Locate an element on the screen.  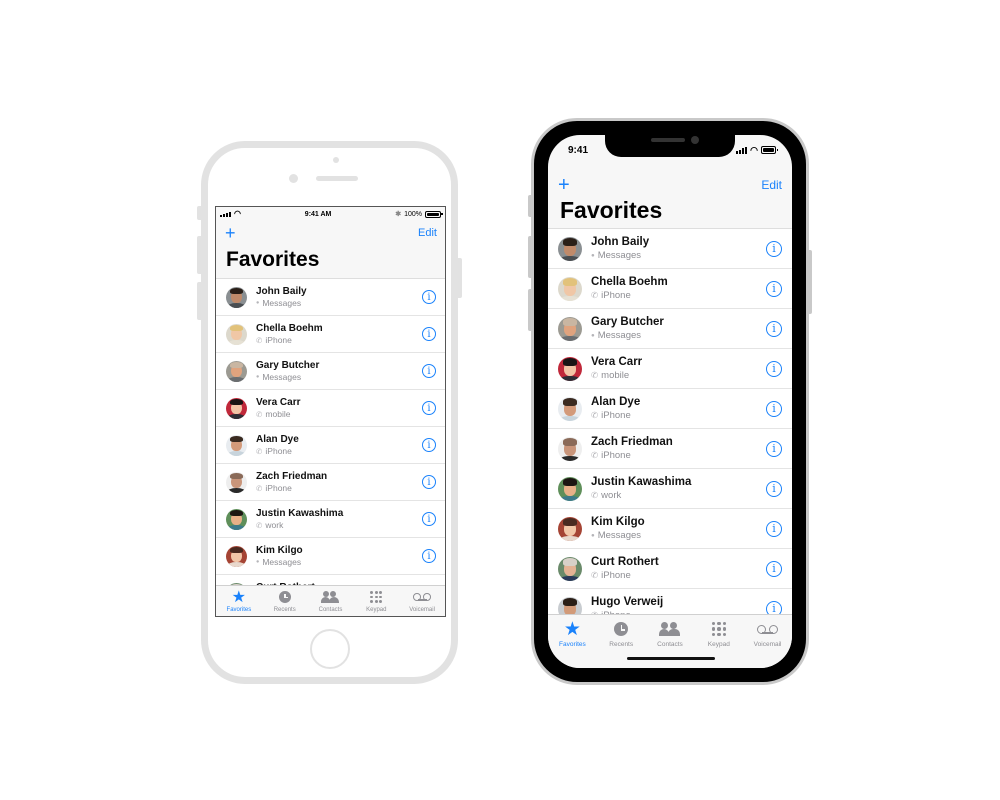
favorite-text: Justin Kawashima ✆ work is located at coordinates (678, 489).